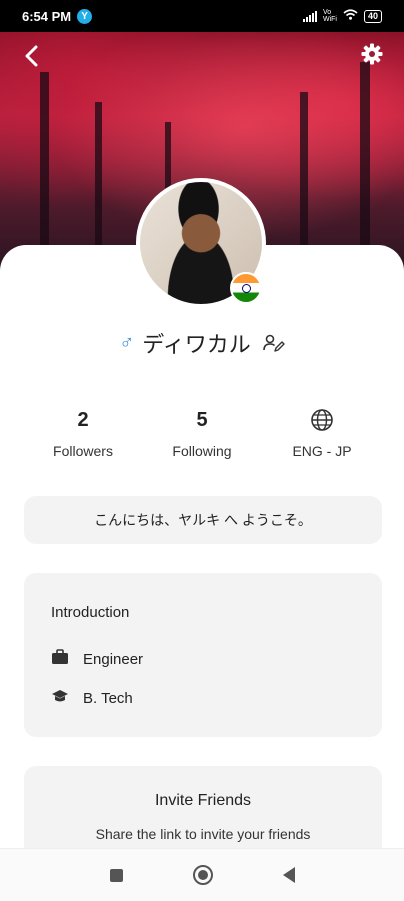 This screenshot has width=404, height=901. Describe the element at coordinates (202, 420) in the screenshot. I see `following-count: 5` at that location.